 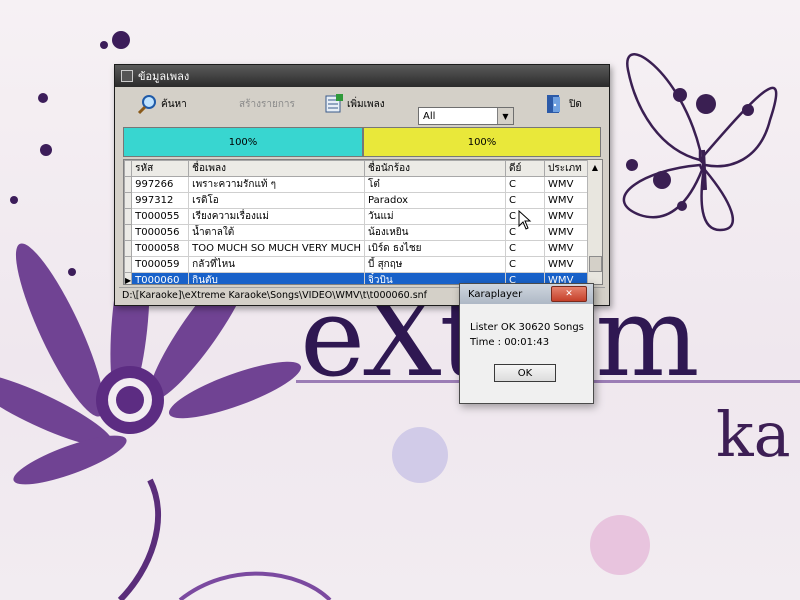 I want to click on table-row: 997312 เรดิโอ Paradox C WMV, so click(x=361, y=200).